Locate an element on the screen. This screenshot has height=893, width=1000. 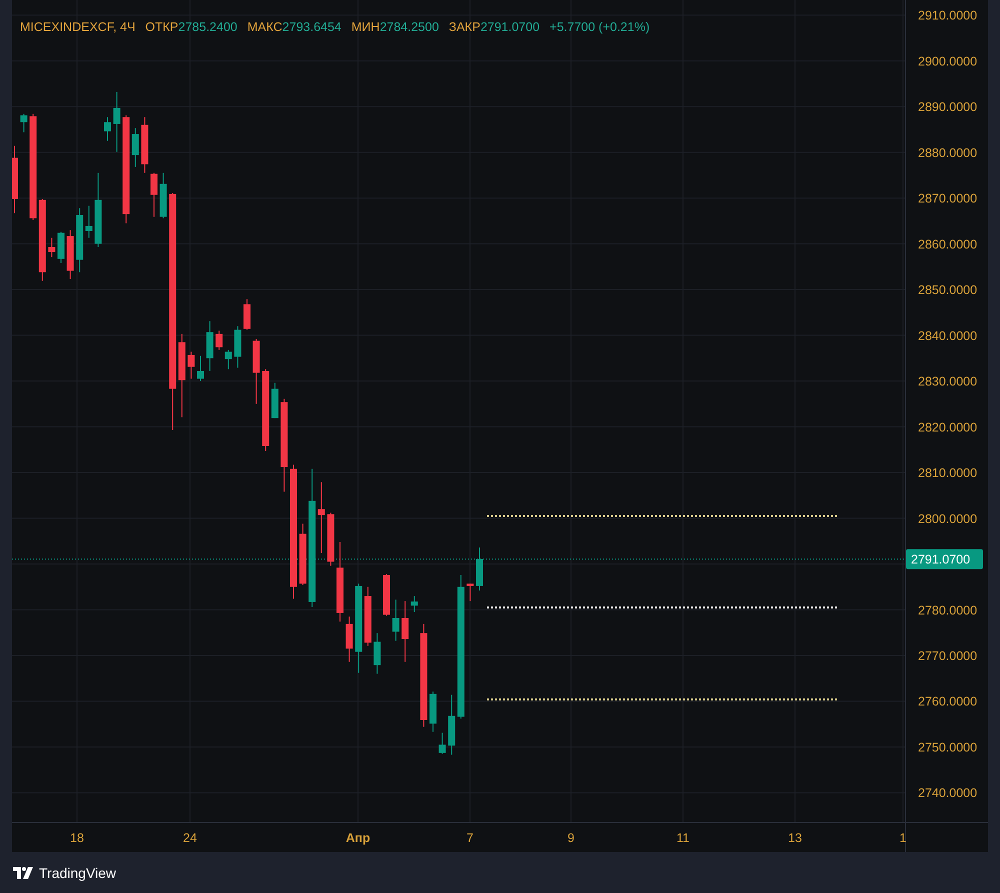
price-change: +5.7700 (+0.21%) is located at coordinates (600, 27).